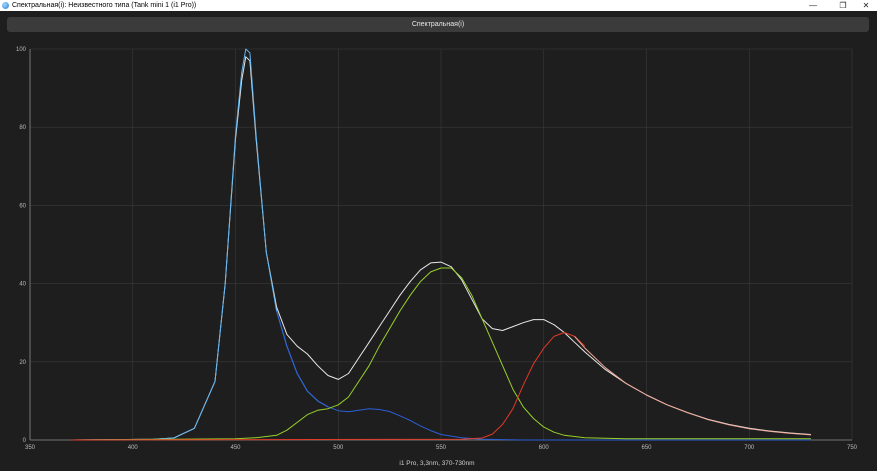  What do you see at coordinates (749, 448) in the screenshot?
I see `x-tick-label: 700` at bounding box center [749, 448].